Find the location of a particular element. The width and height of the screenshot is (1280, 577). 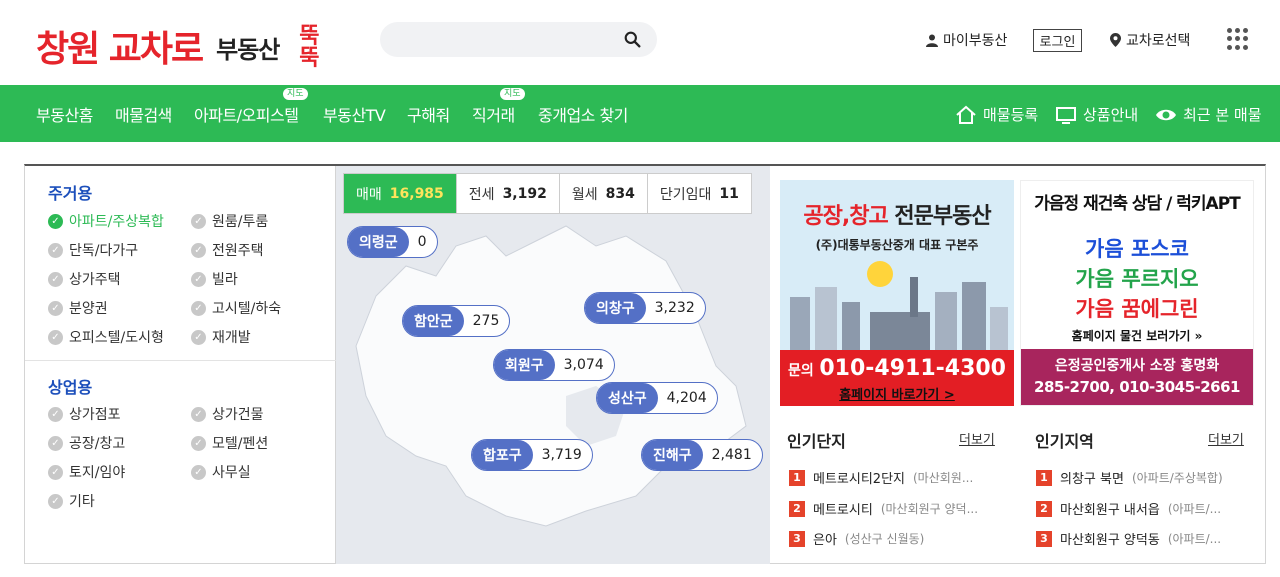

deal-type-tabs: 매매 16,985 전세 3,192 월세 834 단기임대 11 is located at coordinates (547, 193).